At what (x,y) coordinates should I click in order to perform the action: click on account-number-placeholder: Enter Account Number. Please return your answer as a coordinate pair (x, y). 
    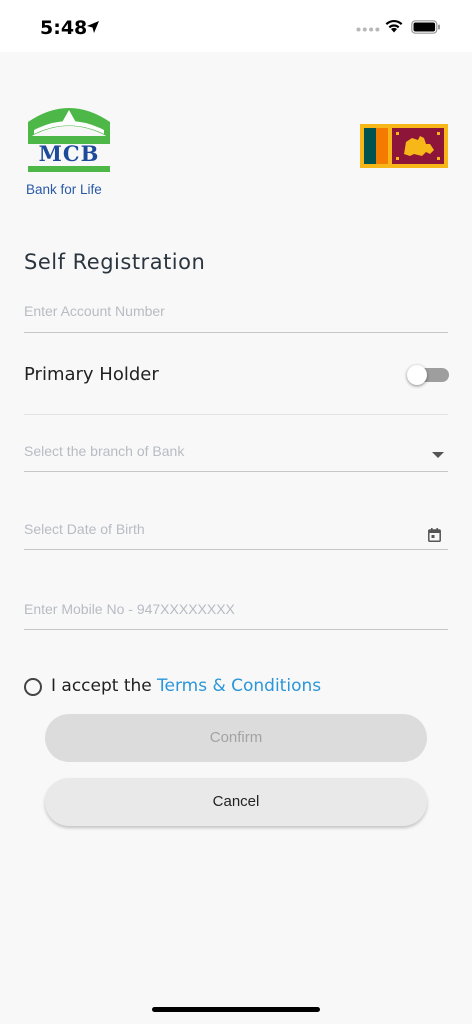
    Looking at the image, I should click on (94, 311).